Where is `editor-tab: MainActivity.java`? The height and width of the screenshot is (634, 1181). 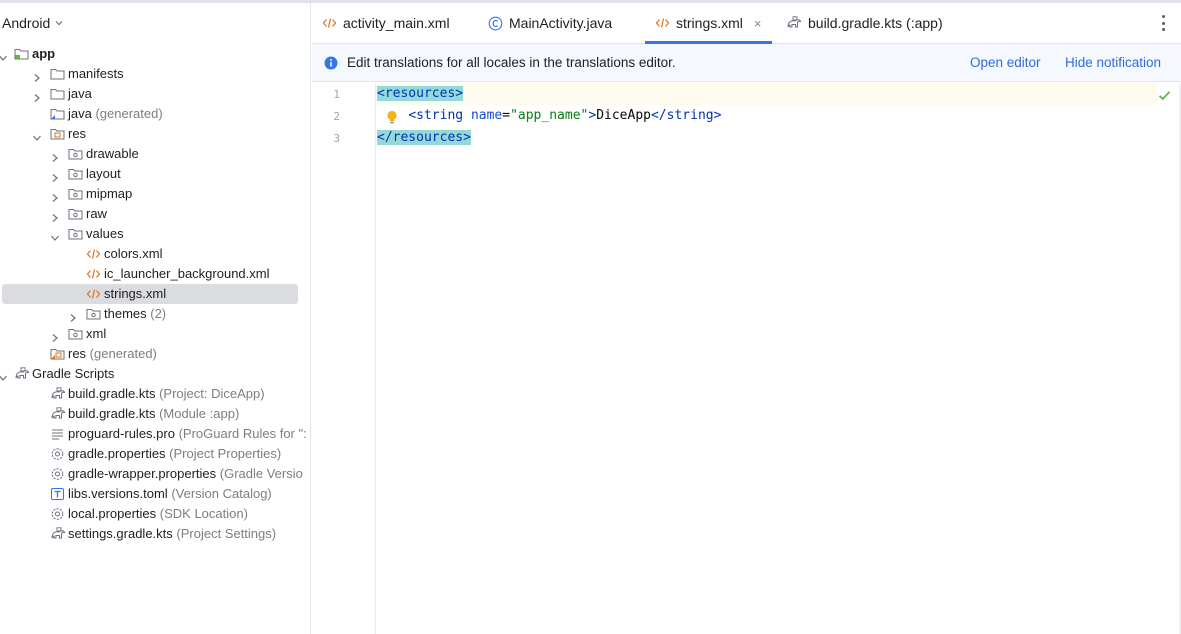 editor-tab: MainActivity.java is located at coordinates (550, 23).